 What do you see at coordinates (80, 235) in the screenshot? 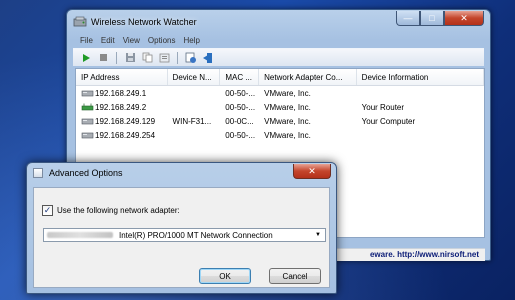
I see `redacted-adapter-id` at bounding box center [80, 235].